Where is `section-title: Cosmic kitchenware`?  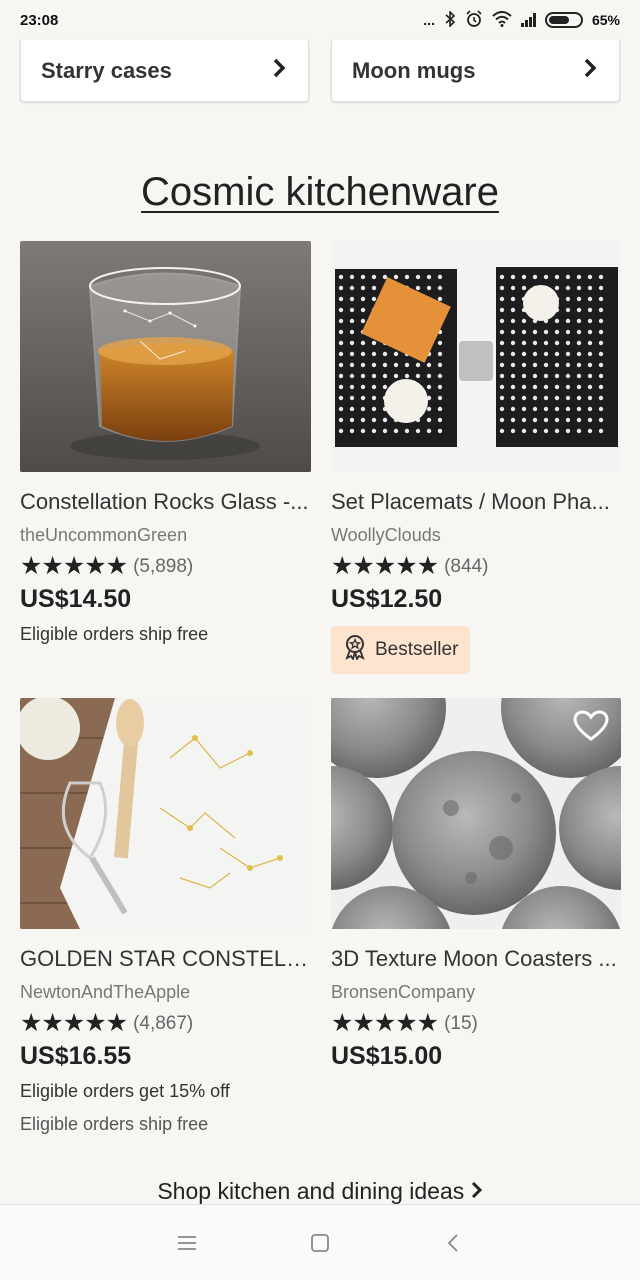 section-title: Cosmic kitchenware is located at coordinates (320, 192).